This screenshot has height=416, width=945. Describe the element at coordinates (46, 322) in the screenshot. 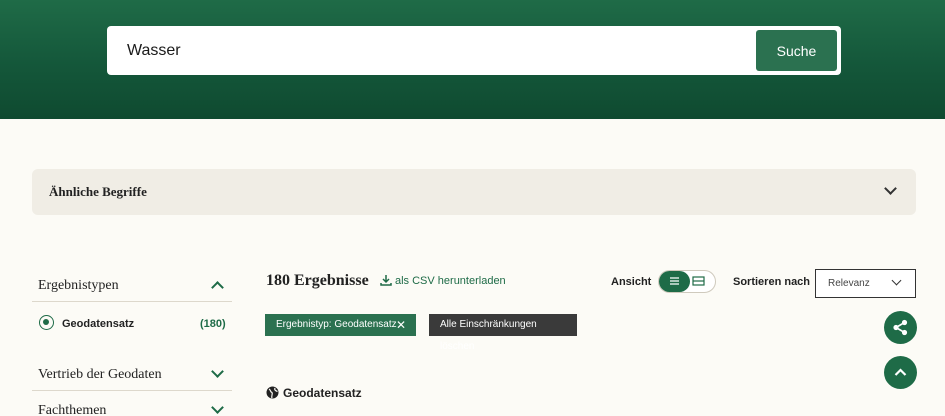

I see `facet-option-radio` at that location.